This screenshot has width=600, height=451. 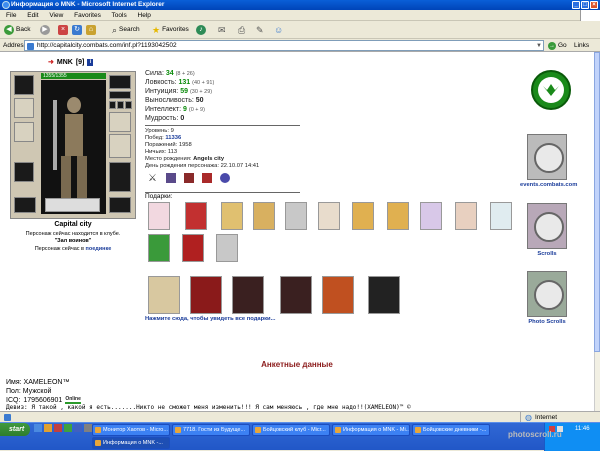 What do you see at coordinates (120, 205) in the screenshot?
I see `boots-slot` at bounding box center [120, 205].